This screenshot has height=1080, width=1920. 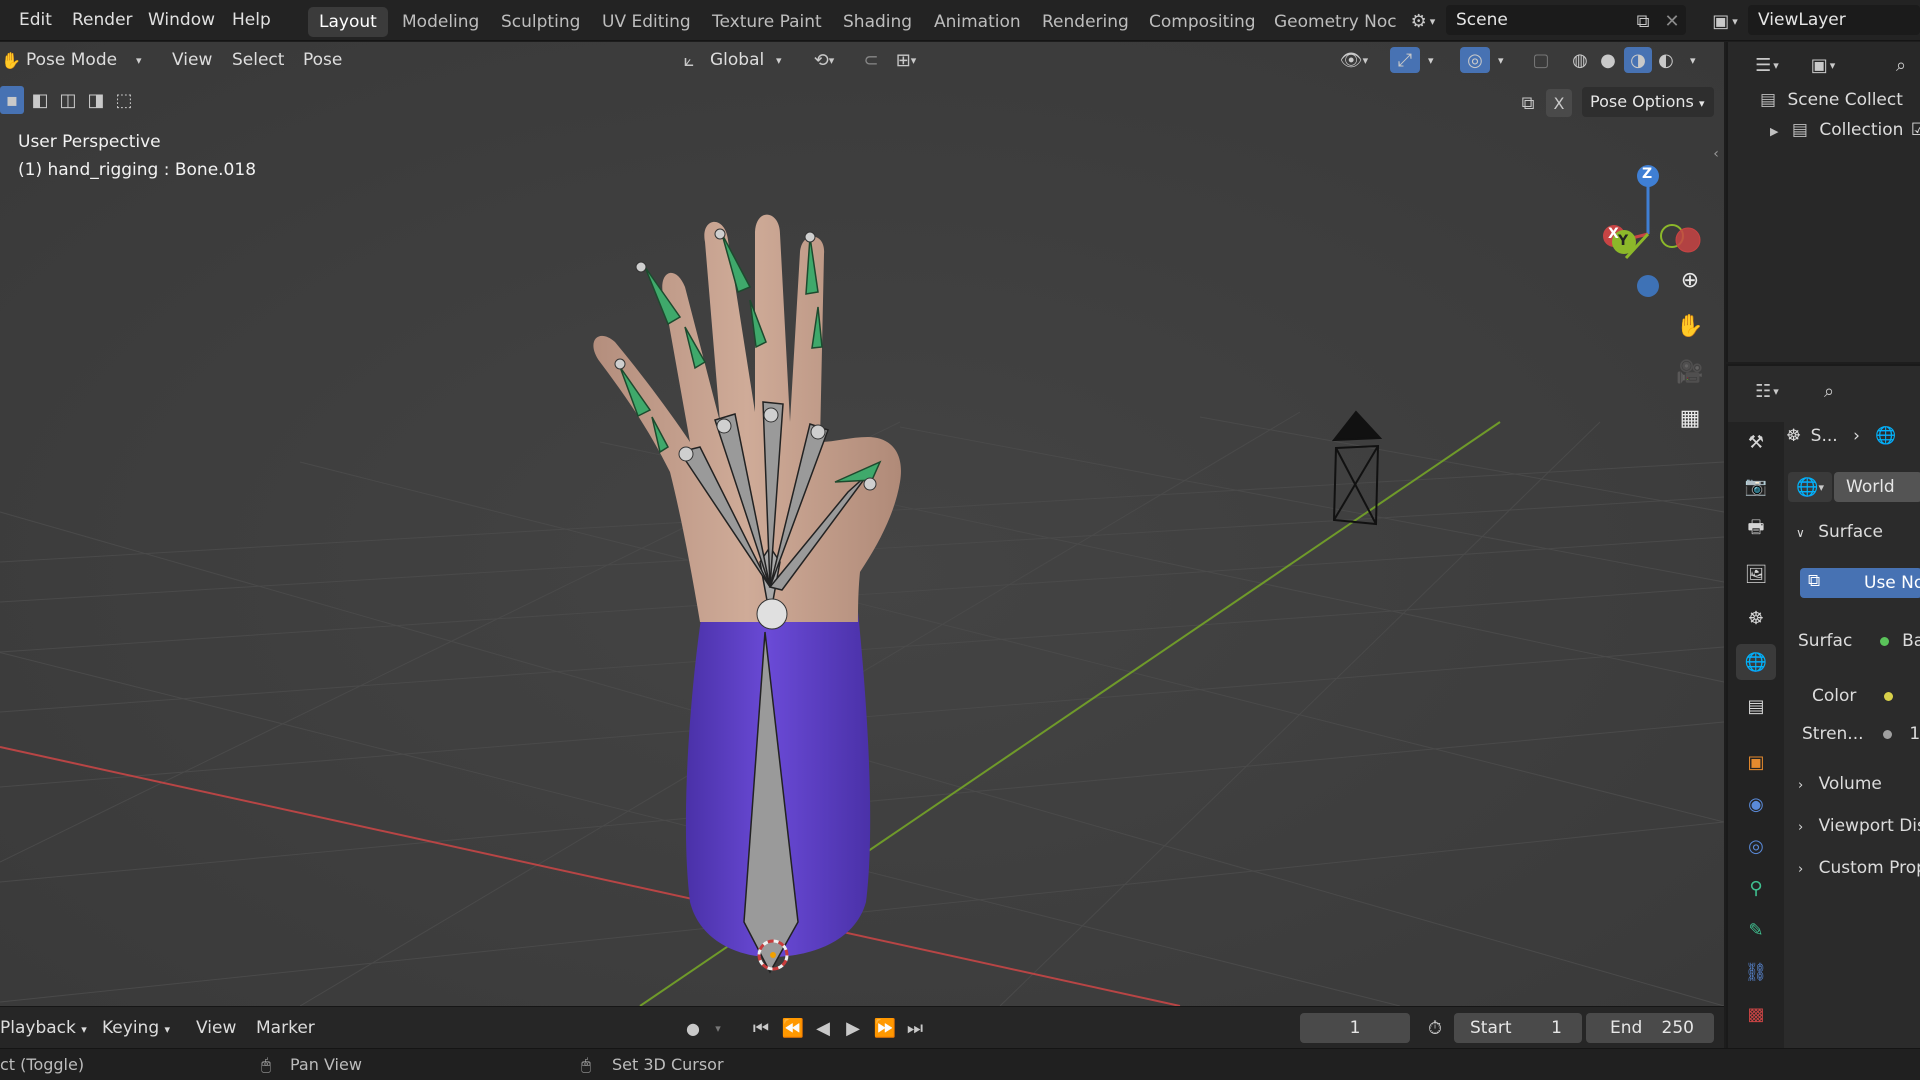 What do you see at coordinates (1829, 391) in the screenshot?
I see `properties-search-icon: ⌕` at bounding box center [1829, 391].